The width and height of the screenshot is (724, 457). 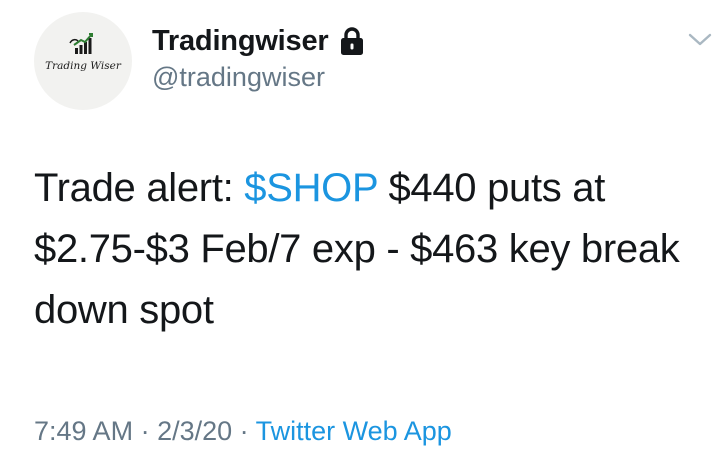 I want to click on name-row: Tradingwiser, so click(x=258, y=41).